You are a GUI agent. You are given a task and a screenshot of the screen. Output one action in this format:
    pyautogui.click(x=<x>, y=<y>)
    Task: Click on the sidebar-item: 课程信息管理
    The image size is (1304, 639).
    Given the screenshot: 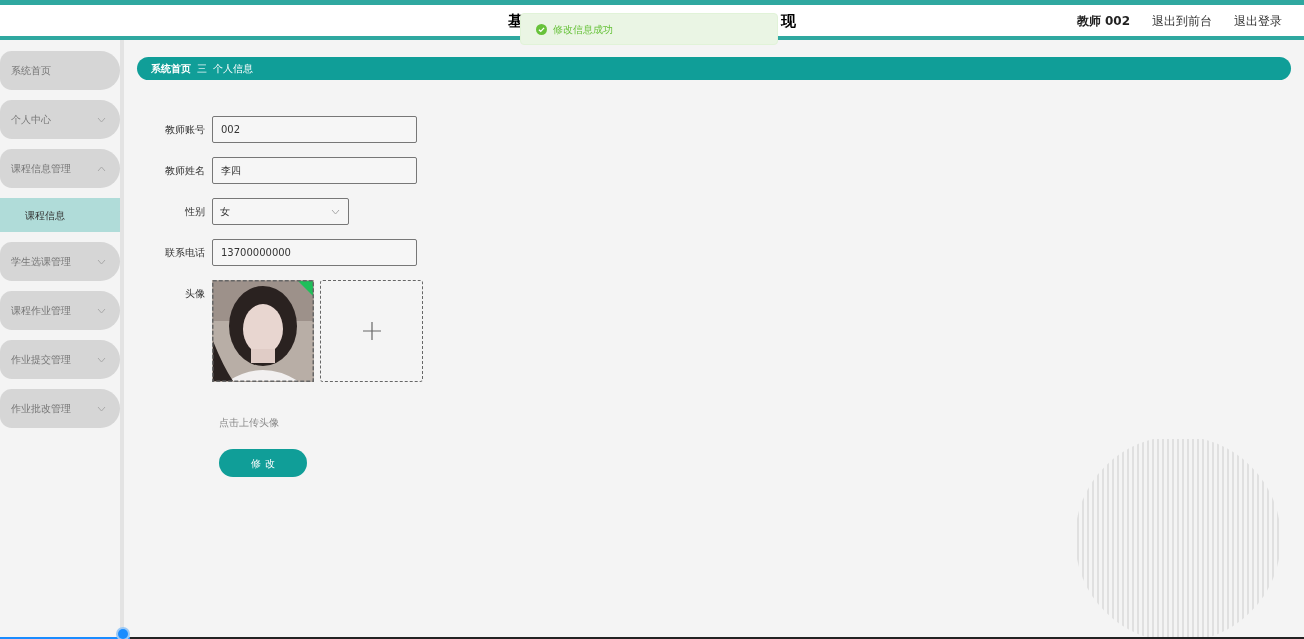 What is the action you would take?
    pyautogui.click(x=60, y=168)
    